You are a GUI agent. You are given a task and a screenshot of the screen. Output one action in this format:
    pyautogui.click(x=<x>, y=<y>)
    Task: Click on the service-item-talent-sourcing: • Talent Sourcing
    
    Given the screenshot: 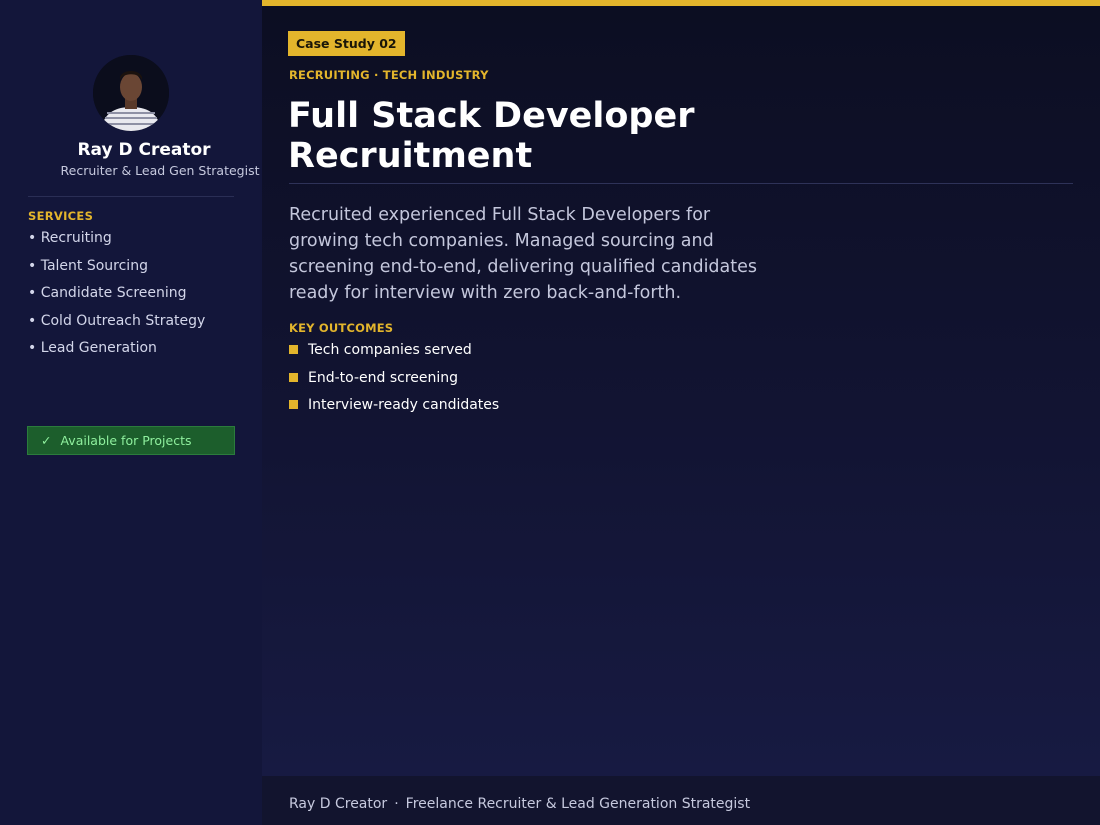 What is the action you would take?
    pyautogui.click(x=88, y=265)
    